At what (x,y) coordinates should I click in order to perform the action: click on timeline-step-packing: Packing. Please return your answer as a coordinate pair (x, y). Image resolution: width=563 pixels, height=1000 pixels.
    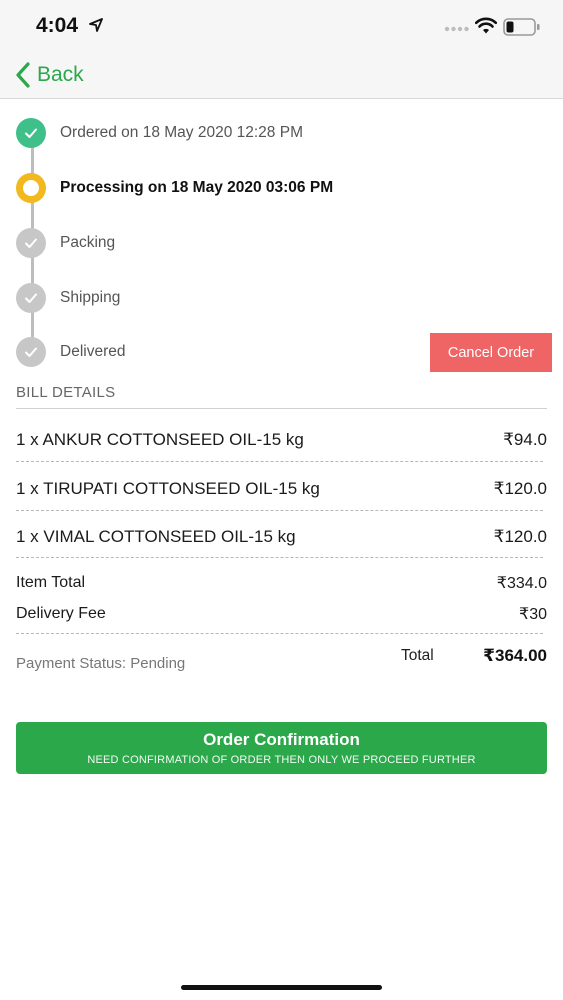
    Looking at the image, I should click on (65, 243).